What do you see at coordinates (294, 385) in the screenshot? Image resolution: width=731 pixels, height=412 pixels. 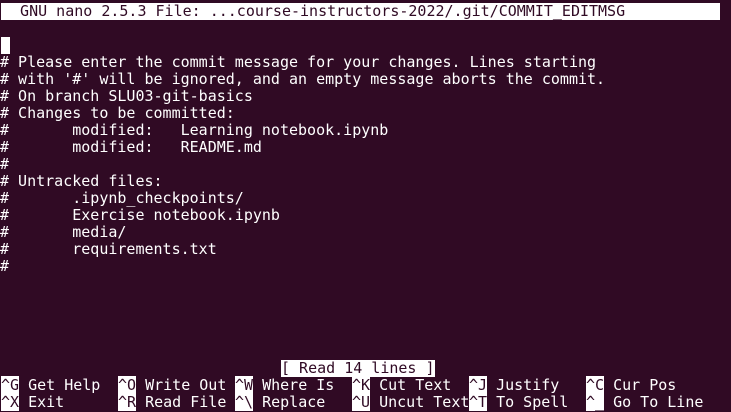 I see `shortcut-label: Where Is` at bounding box center [294, 385].